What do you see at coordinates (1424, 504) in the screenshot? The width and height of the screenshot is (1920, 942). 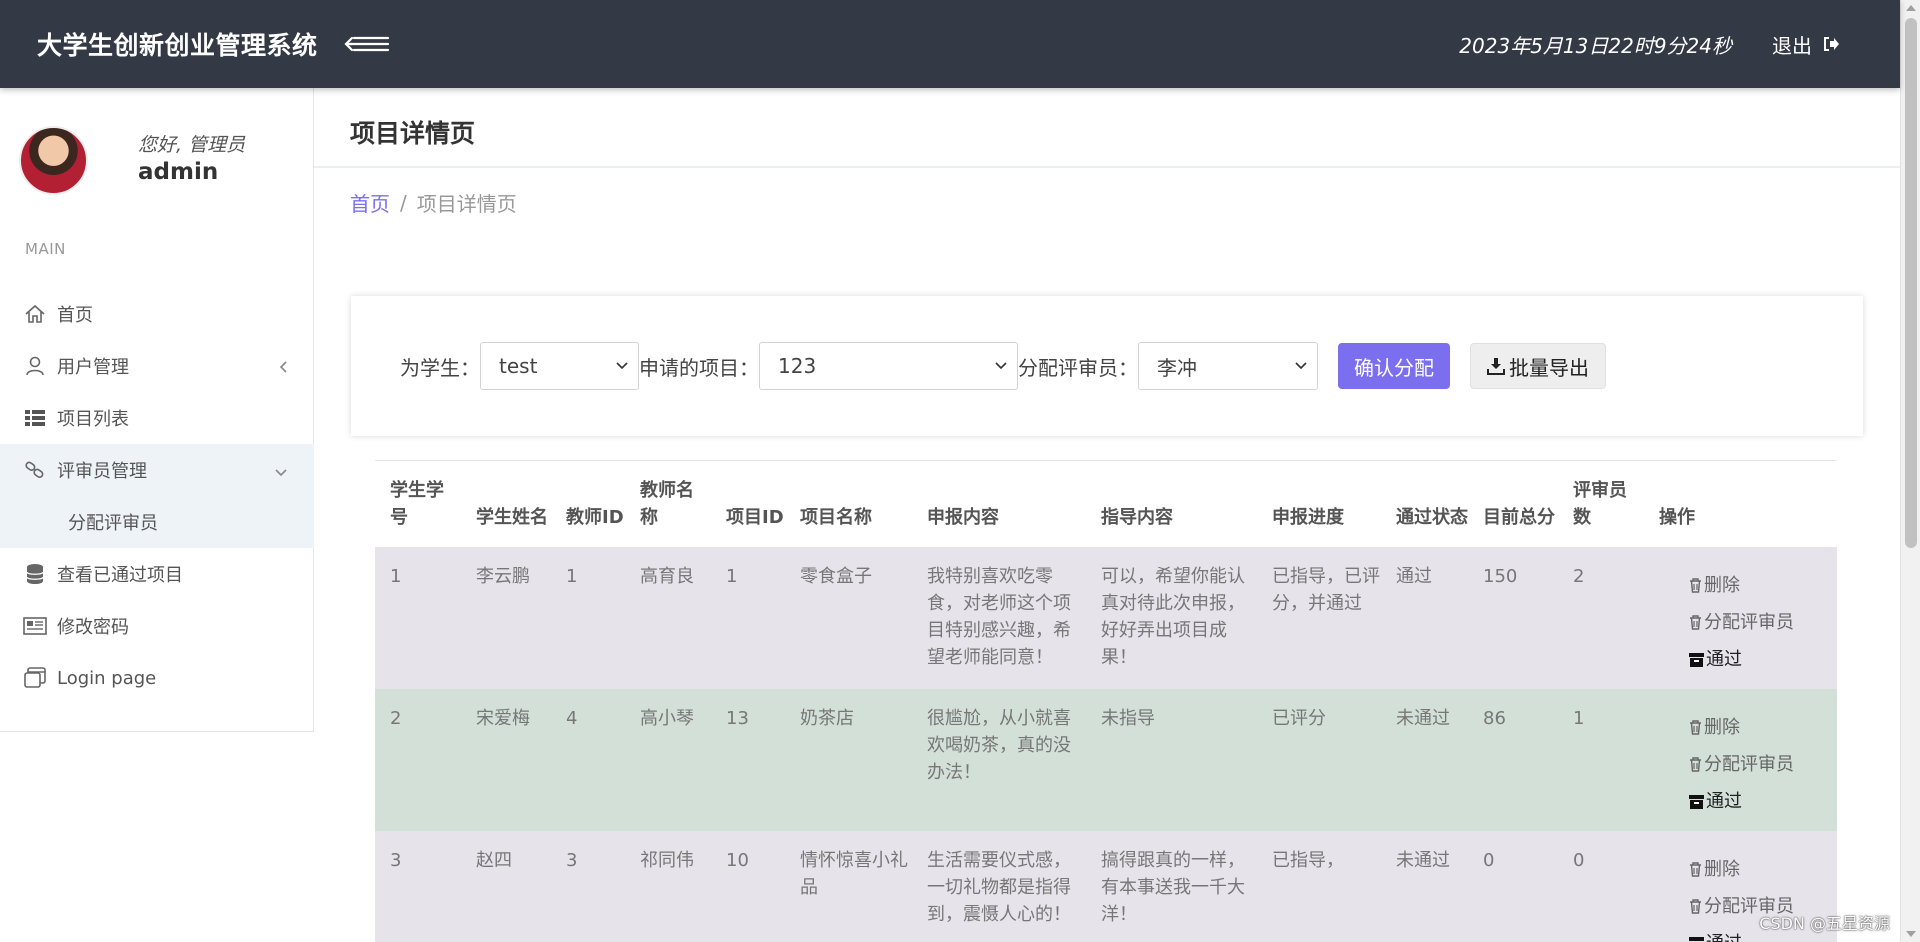 I see `col-header-status: 通过状态` at bounding box center [1424, 504].